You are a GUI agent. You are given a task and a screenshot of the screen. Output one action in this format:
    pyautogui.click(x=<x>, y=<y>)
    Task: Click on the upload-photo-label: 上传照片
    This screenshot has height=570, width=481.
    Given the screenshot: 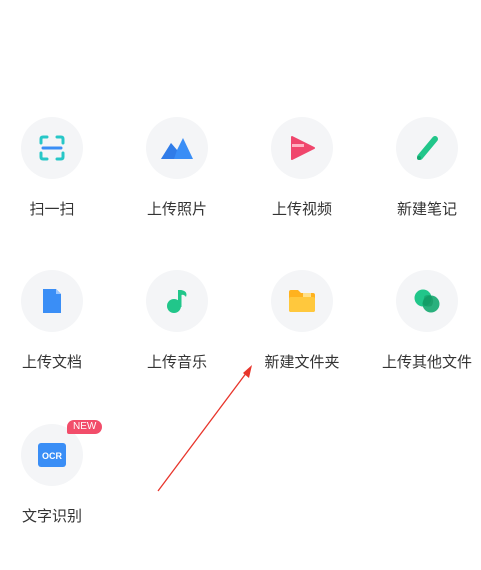 What is the action you would take?
    pyautogui.click(x=176, y=209)
    